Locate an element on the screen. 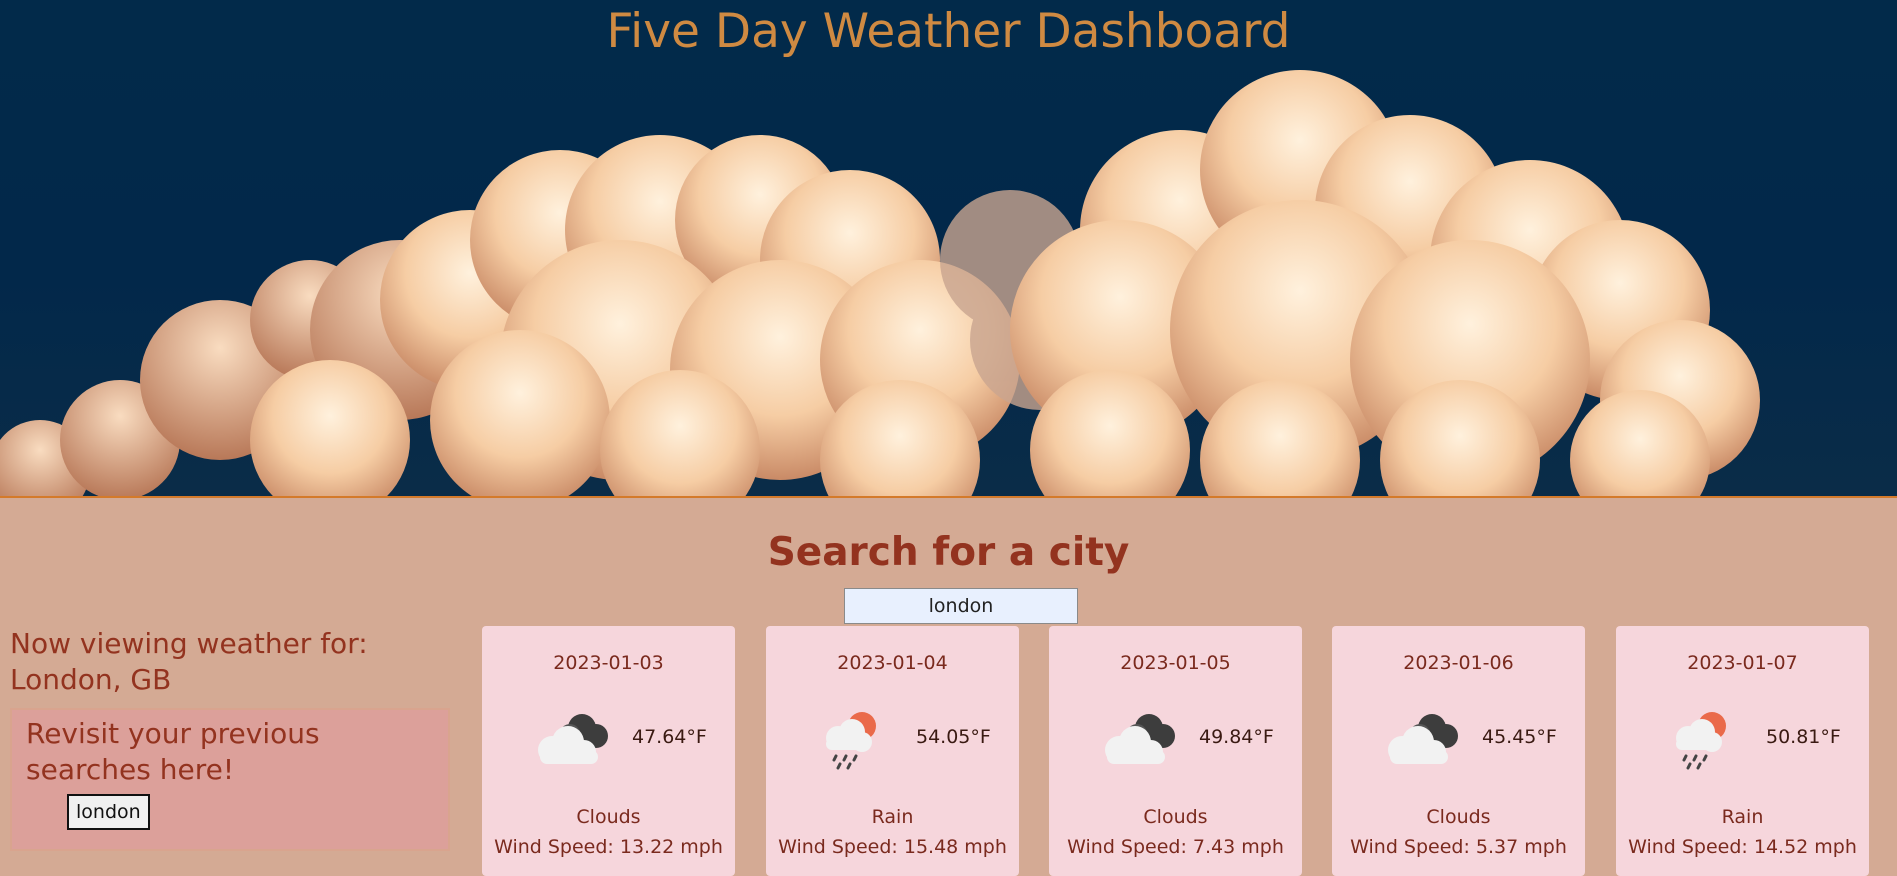 This screenshot has height=876, width=1897. search-heading: Search for a city is located at coordinates (948, 552).